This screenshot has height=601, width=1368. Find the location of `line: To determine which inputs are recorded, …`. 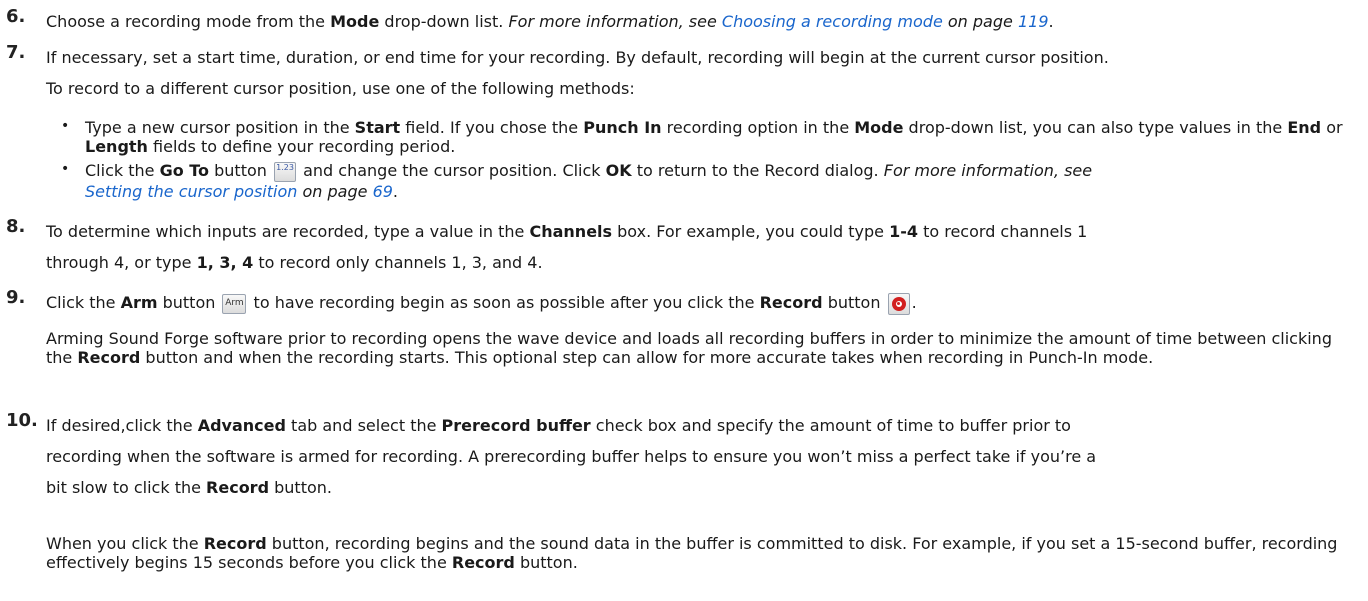

line: To determine which inputs are recorded, … is located at coordinates (701, 231).